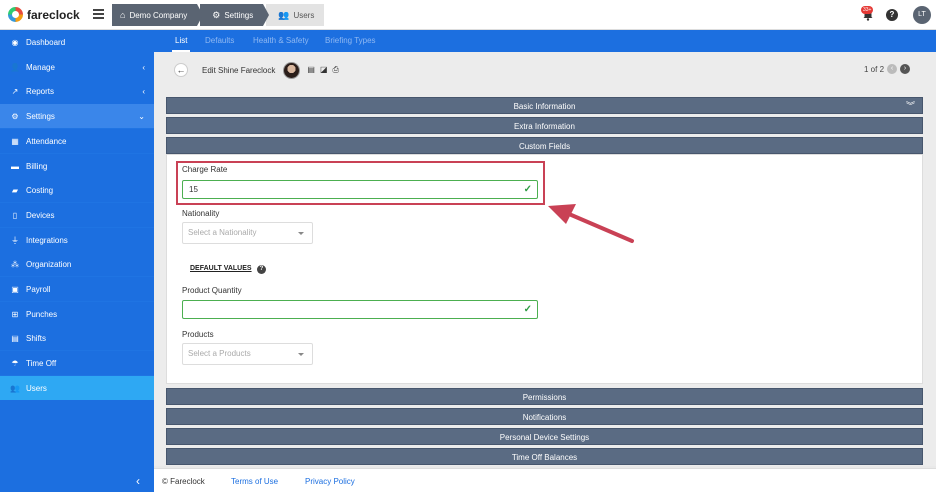 Image resolution: width=936 pixels, height=492 pixels. I want to click on section-extra-information: Extra Information, so click(544, 125).